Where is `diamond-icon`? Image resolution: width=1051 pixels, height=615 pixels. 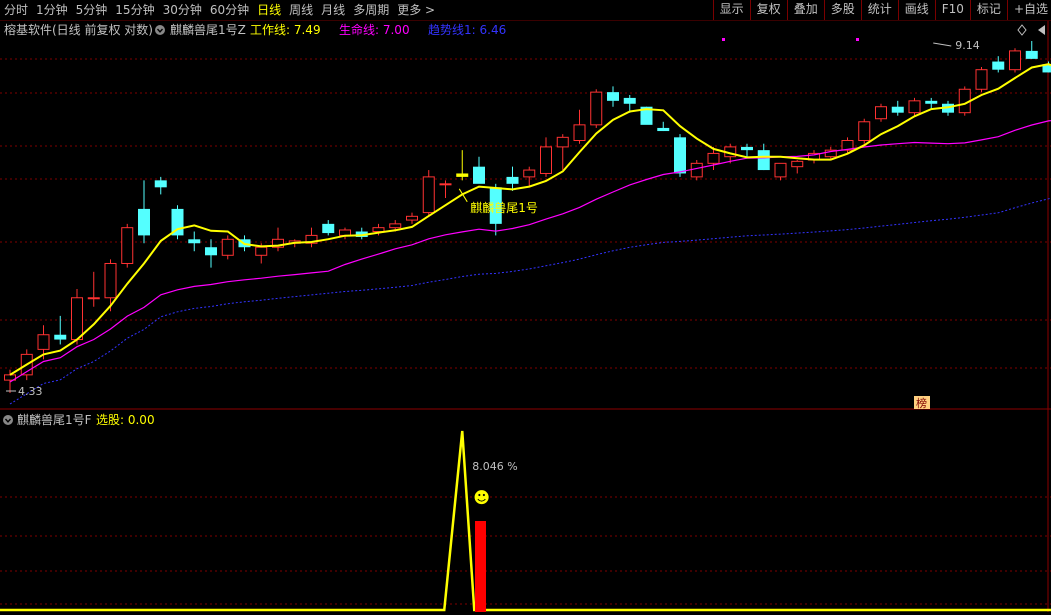 diamond-icon is located at coordinates (1022, 30).